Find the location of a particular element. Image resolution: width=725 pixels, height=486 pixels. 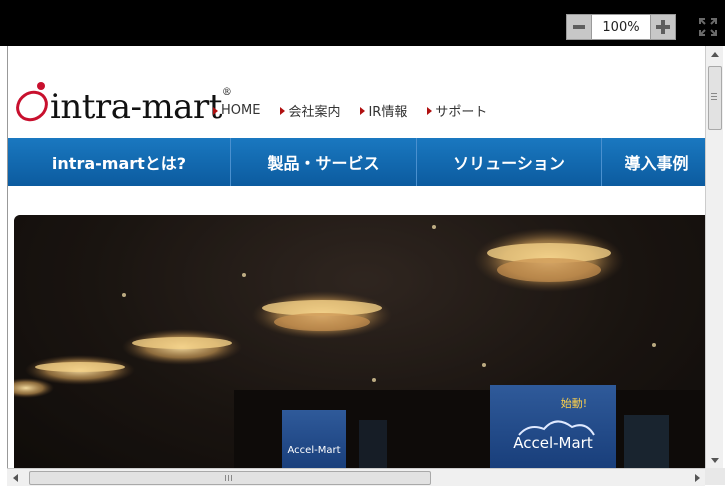

scroll-down-button is located at coordinates (714, 460).